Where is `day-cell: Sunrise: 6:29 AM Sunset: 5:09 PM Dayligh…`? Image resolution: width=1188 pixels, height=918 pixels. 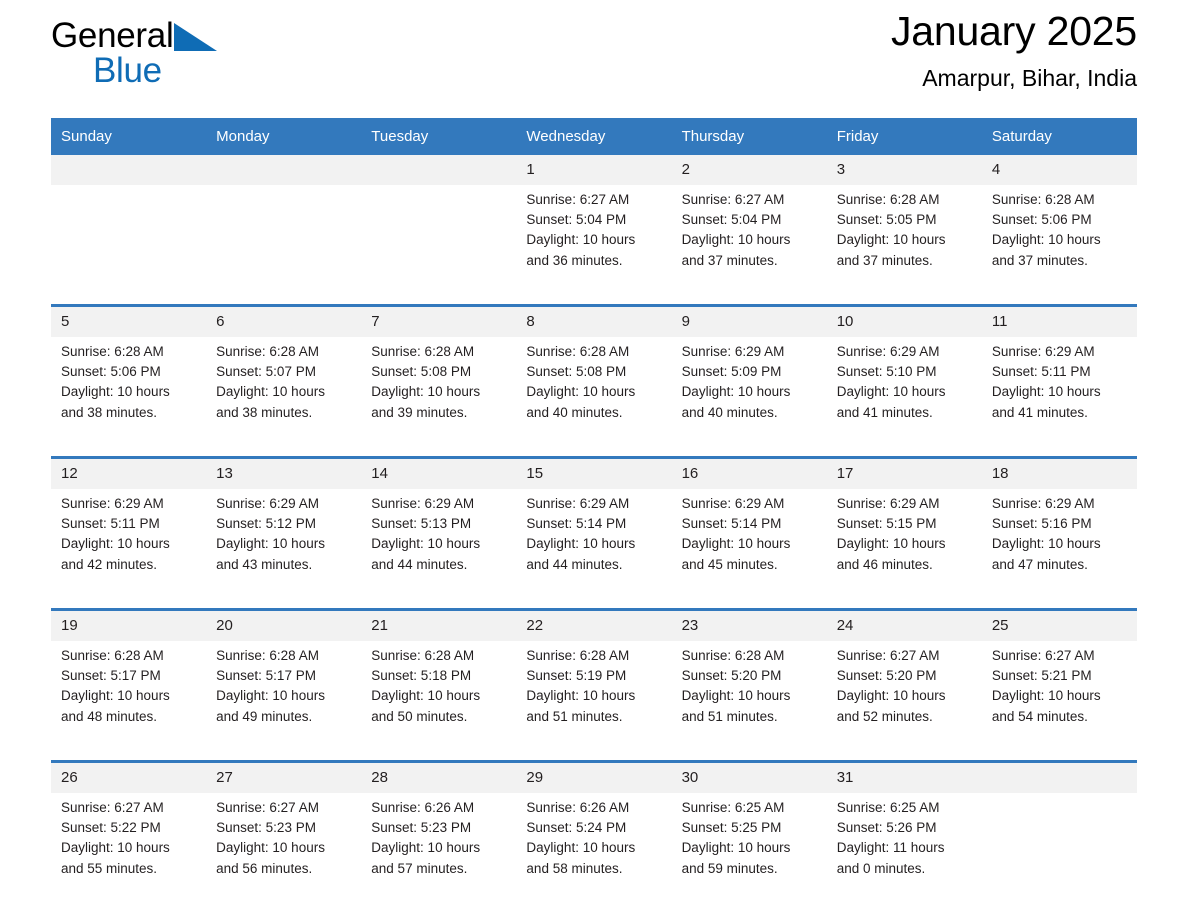 day-cell: Sunrise: 6:29 AM Sunset: 5:09 PM Dayligh… is located at coordinates (749, 397).